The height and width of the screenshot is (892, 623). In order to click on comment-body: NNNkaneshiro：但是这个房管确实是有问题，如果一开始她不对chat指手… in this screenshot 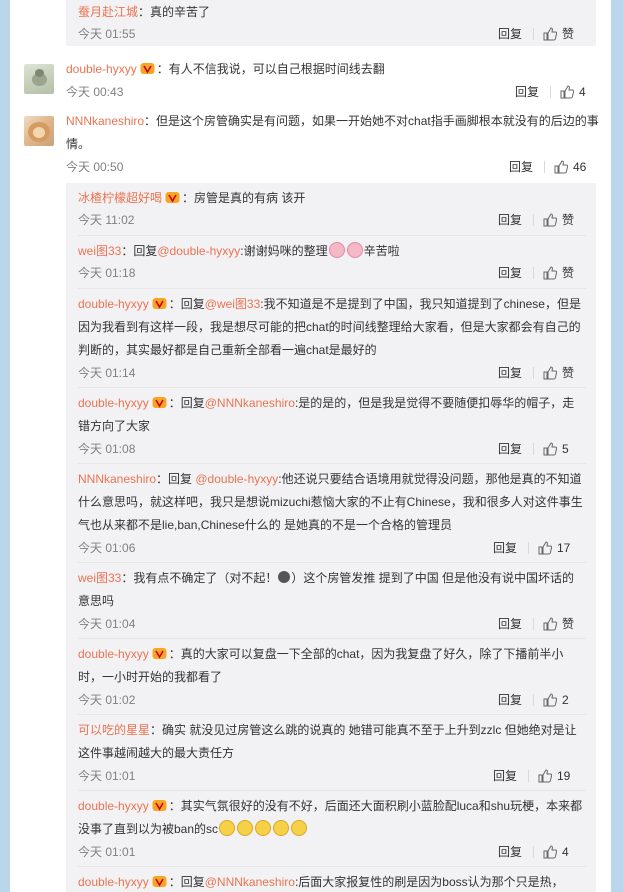, I will do `click(335, 144)`.